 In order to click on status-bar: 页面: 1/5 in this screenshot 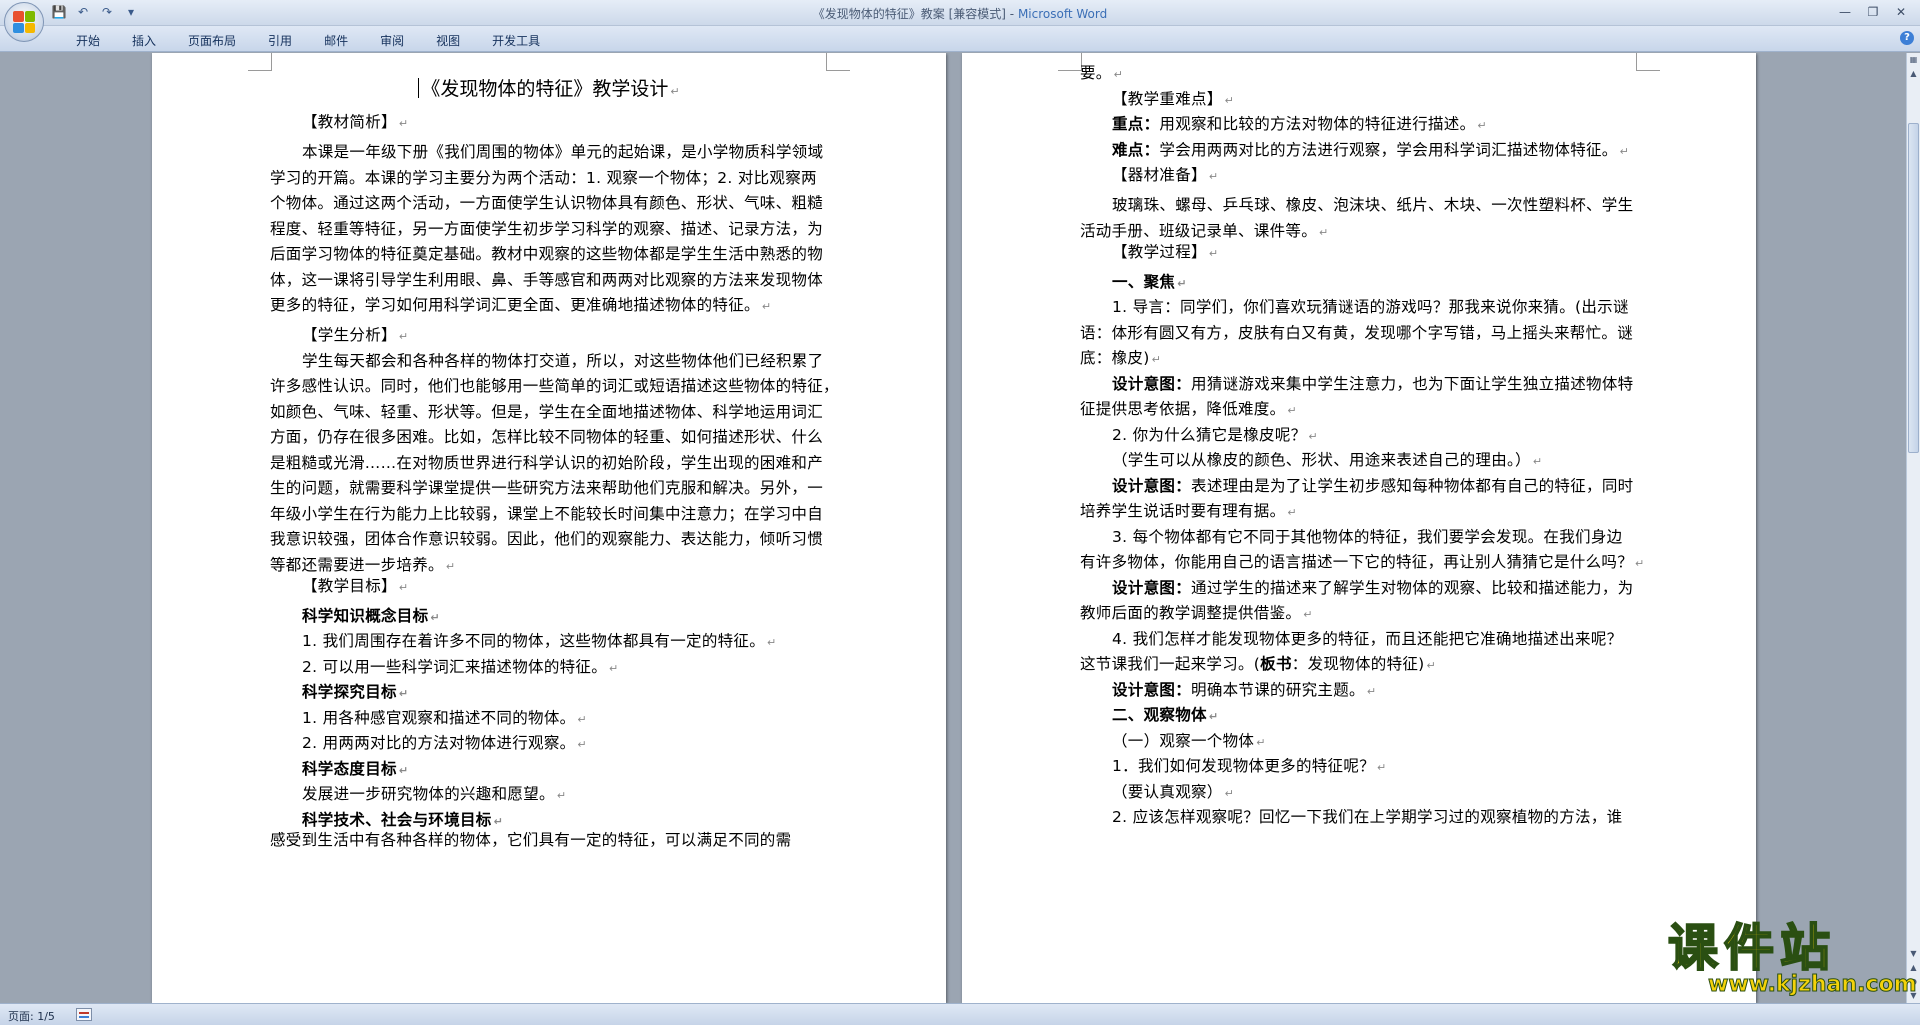, I will do `click(960, 1014)`.